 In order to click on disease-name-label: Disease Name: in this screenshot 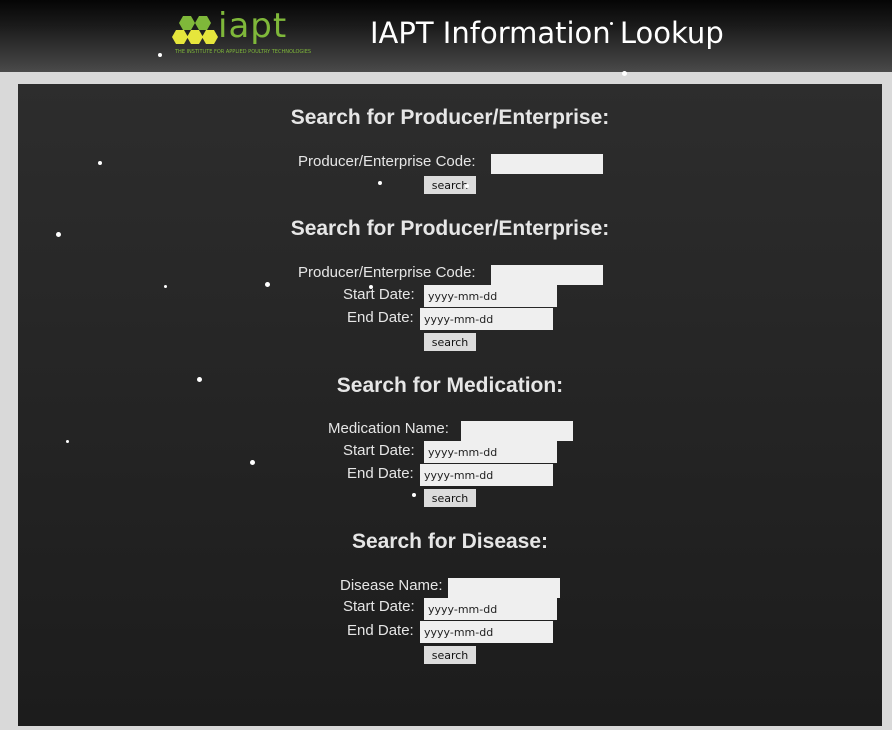, I will do `click(391, 585)`.